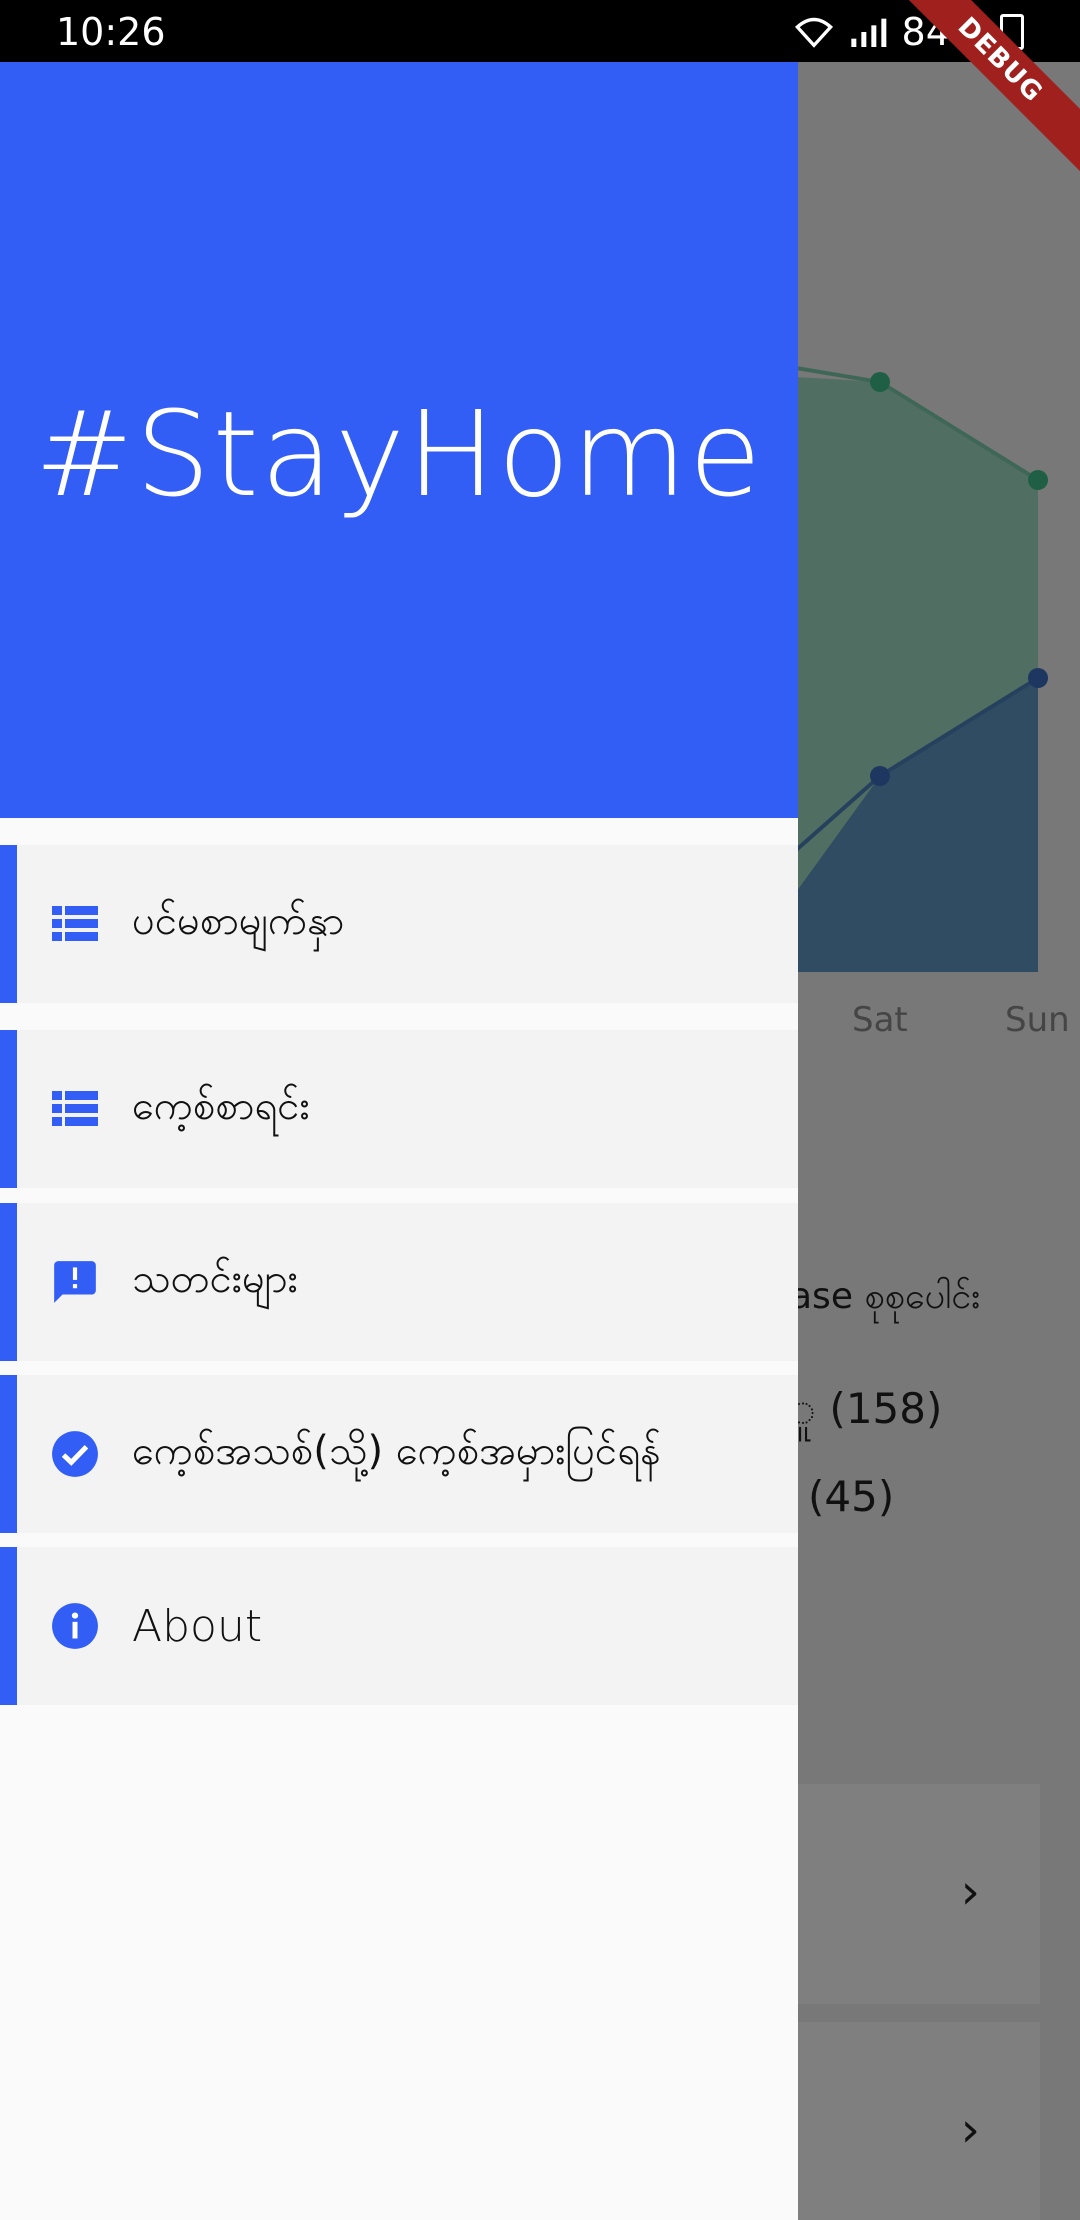 The height and width of the screenshot is (2220, 1080). Describe the element at coordinates (238, 920) in the screenshot. I see `menu-item-label: ပင်မစာမျက်နှာ` at that location.